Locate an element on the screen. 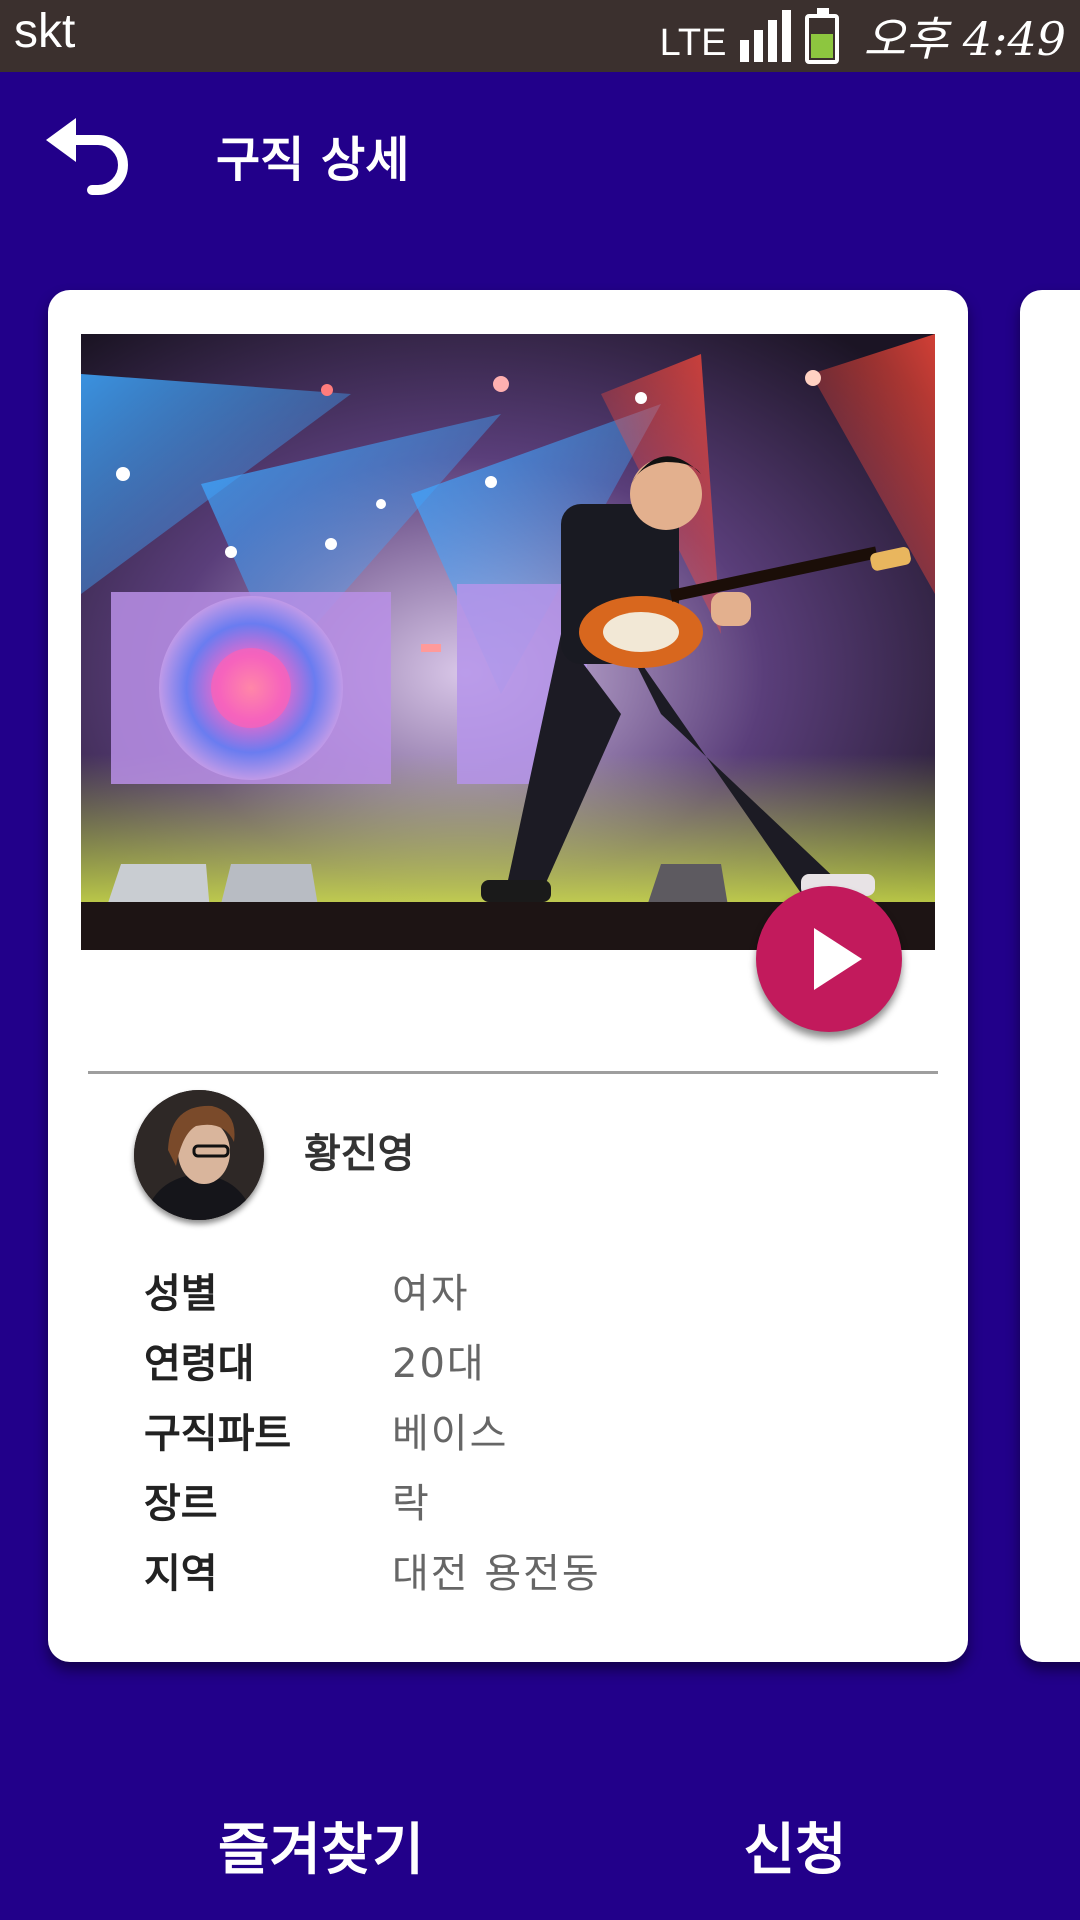  battery-icon is located at coordinates (822, 36).